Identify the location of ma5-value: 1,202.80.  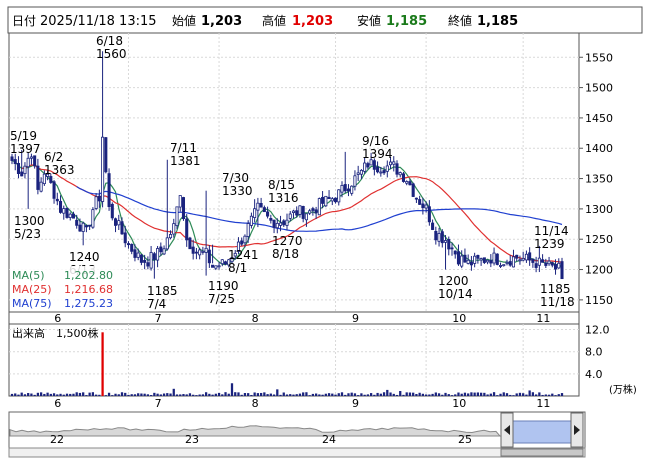
(88, 275).